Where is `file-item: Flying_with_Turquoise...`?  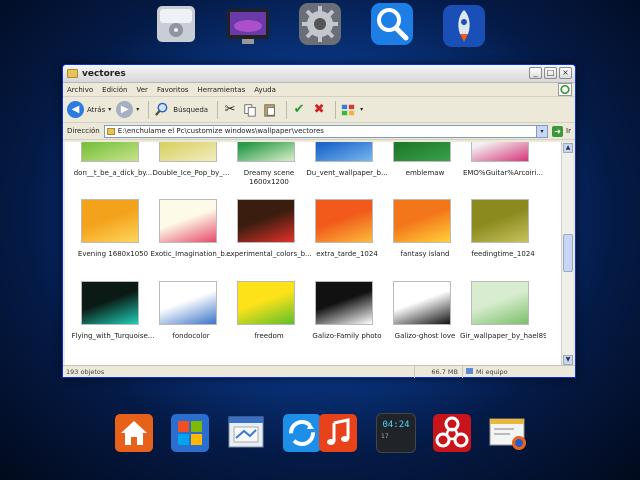
file-item: Flying_with_Turquoise... is located at coordinates (113, 319).